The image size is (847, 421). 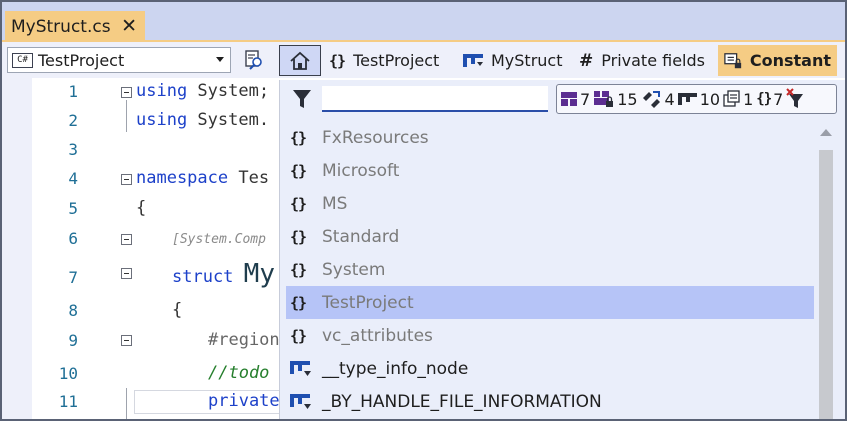 What do you see at coordinates (796, 99) in the screenshot?
I see `clear-filter-icon` at bounding box center [796, 99].